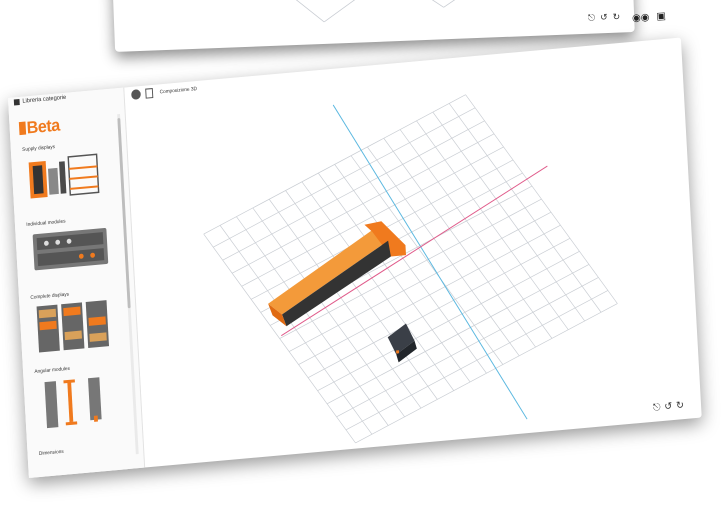 This screenshot has height=513, width=724. What do you see at coordinates (641, 18) in the screenshot?
I see `binoculars-icon: ◉◉` at bounding box center [641, 18].